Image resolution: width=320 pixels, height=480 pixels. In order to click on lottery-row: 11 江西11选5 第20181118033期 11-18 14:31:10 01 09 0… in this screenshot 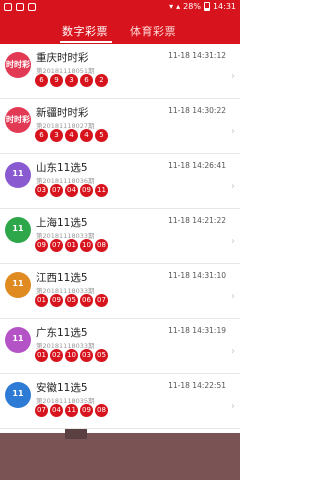, I will do `click(120, 291)`.